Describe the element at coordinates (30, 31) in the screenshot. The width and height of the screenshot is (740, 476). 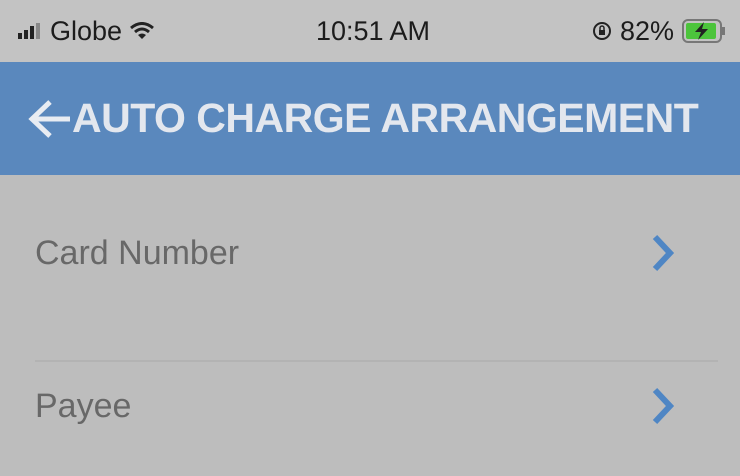
I see `signal-icon` at that location.